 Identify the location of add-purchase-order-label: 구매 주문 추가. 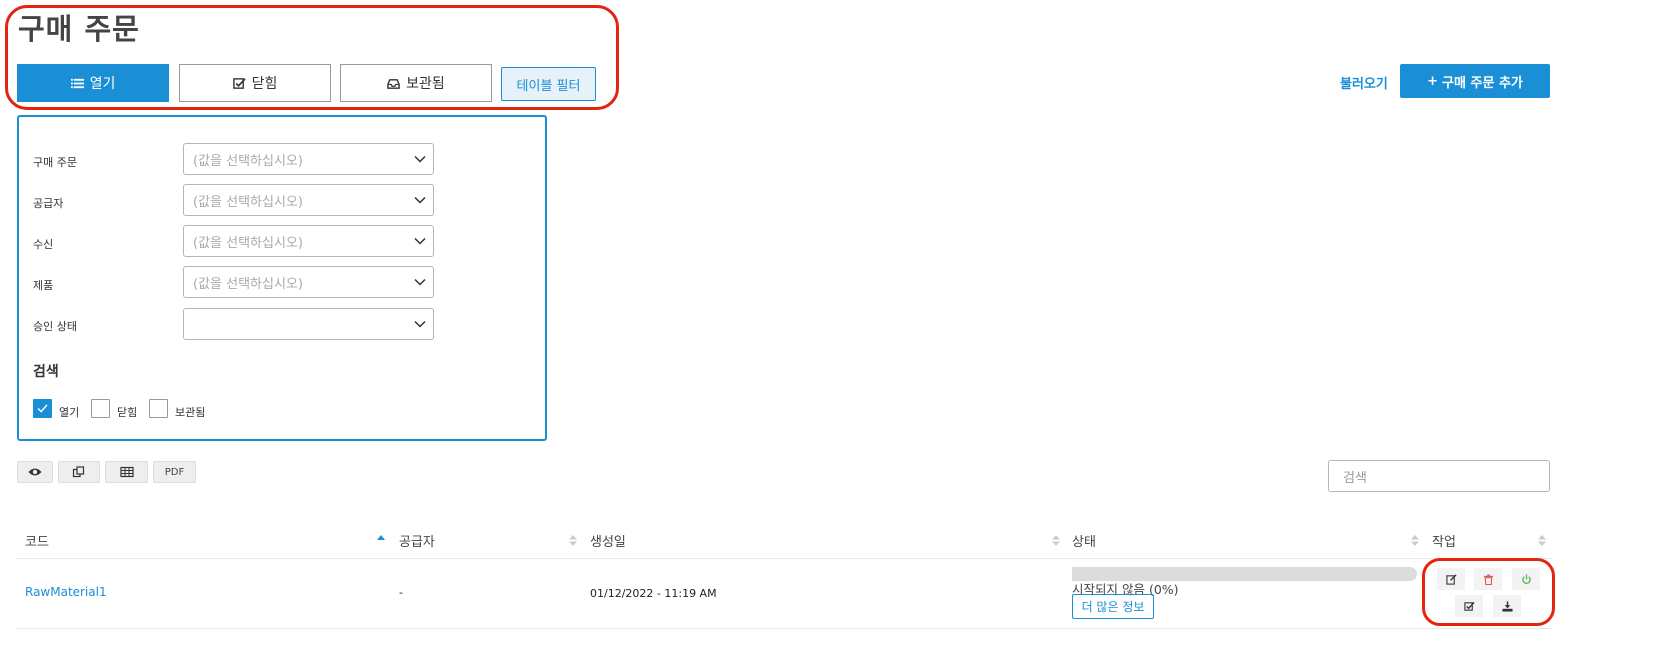
(1482, 83).